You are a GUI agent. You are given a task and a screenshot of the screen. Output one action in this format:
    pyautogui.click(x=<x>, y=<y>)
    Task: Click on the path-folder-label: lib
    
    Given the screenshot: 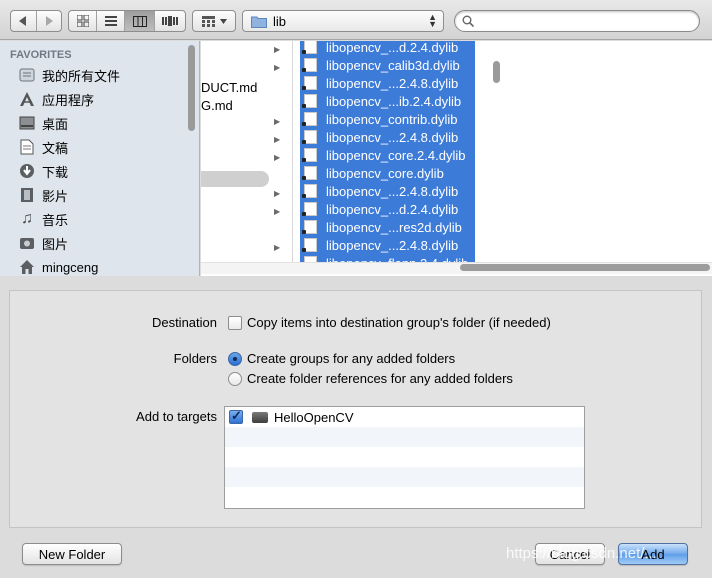 What is the action you would take?
    pyautogui.click(x=280, y=21)
    